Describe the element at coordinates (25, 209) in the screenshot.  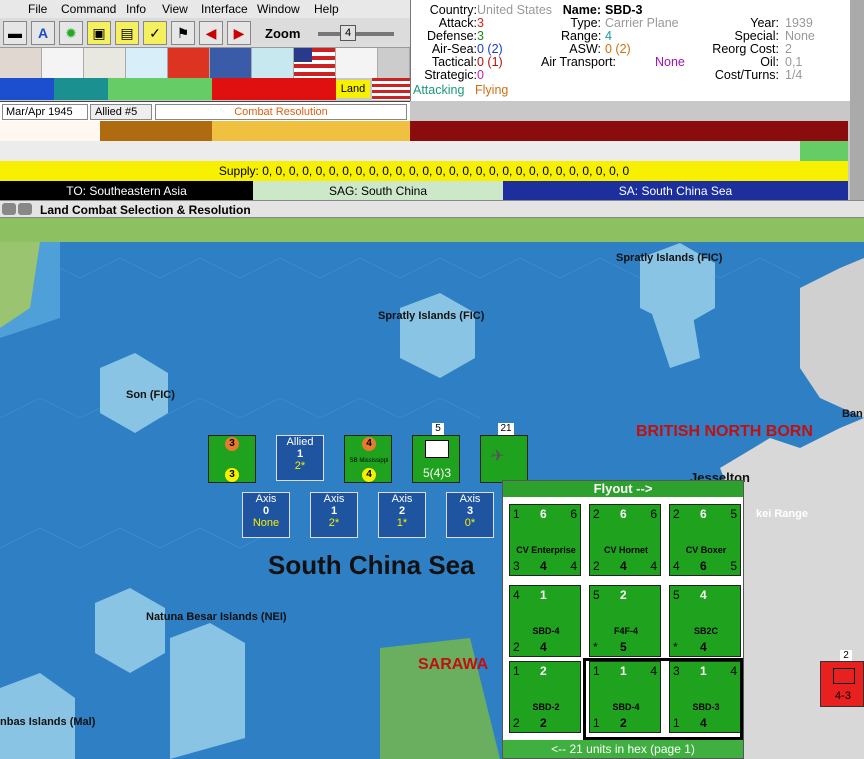
I see `window-restore-icon` at that location.